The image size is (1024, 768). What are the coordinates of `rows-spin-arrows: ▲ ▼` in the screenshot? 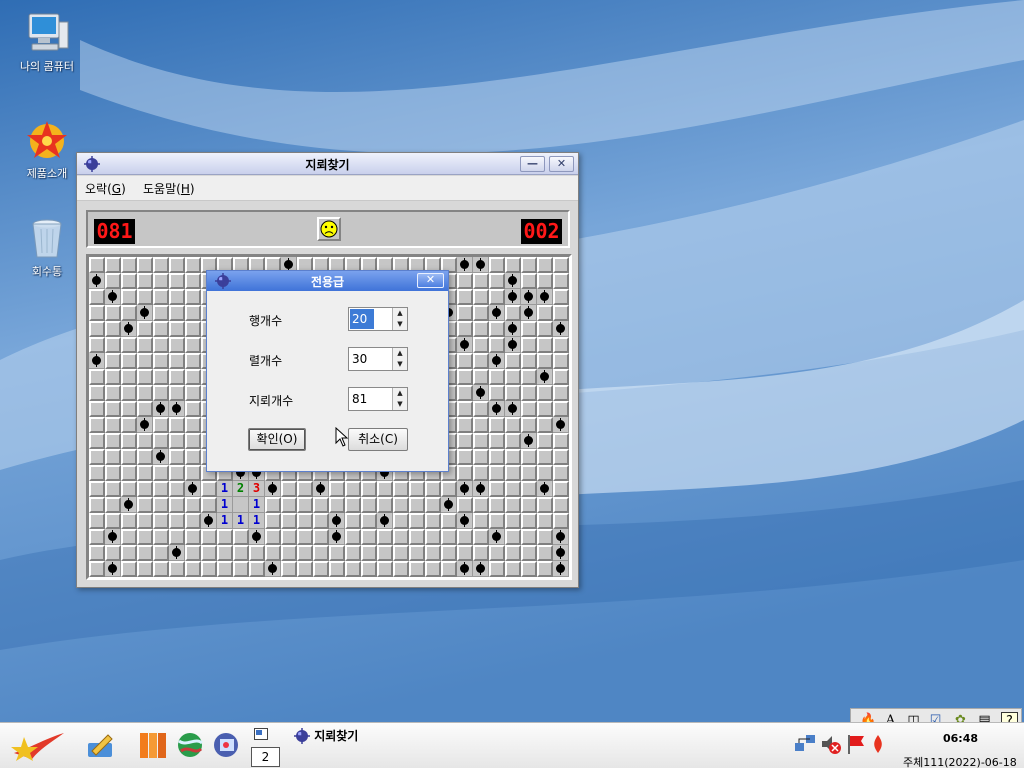 It's located at (399, 319).